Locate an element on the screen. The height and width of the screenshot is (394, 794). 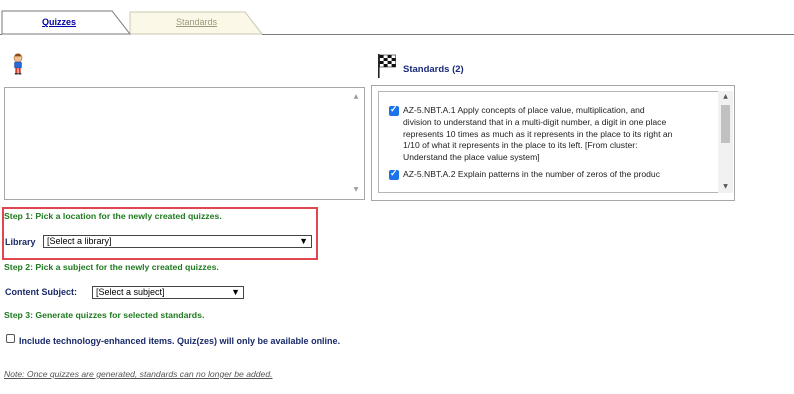
tab-shapes is located at coordinates (397, 22).